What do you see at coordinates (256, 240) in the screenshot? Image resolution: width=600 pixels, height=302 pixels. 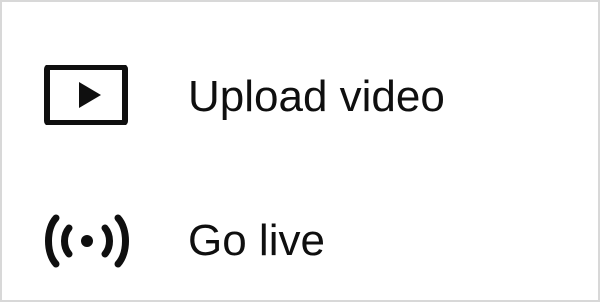 I see `menu-item-label: Go live` at bounding box center [256, 240].